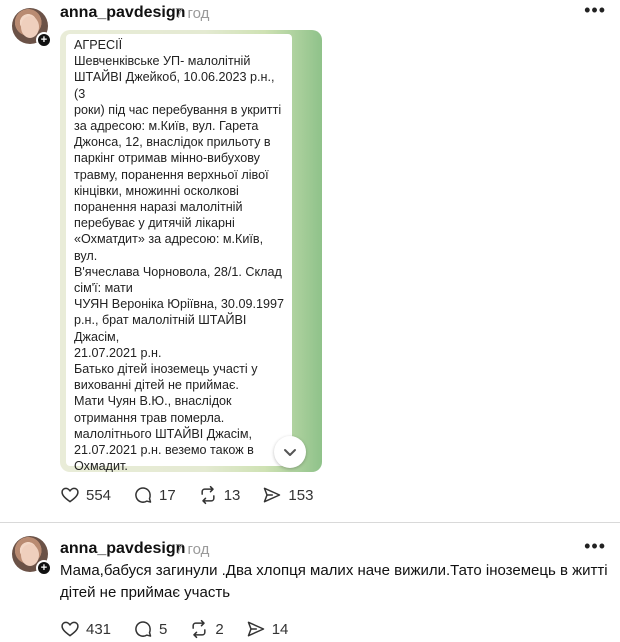  I want to click on repost-count: 13, so click(232, 495).